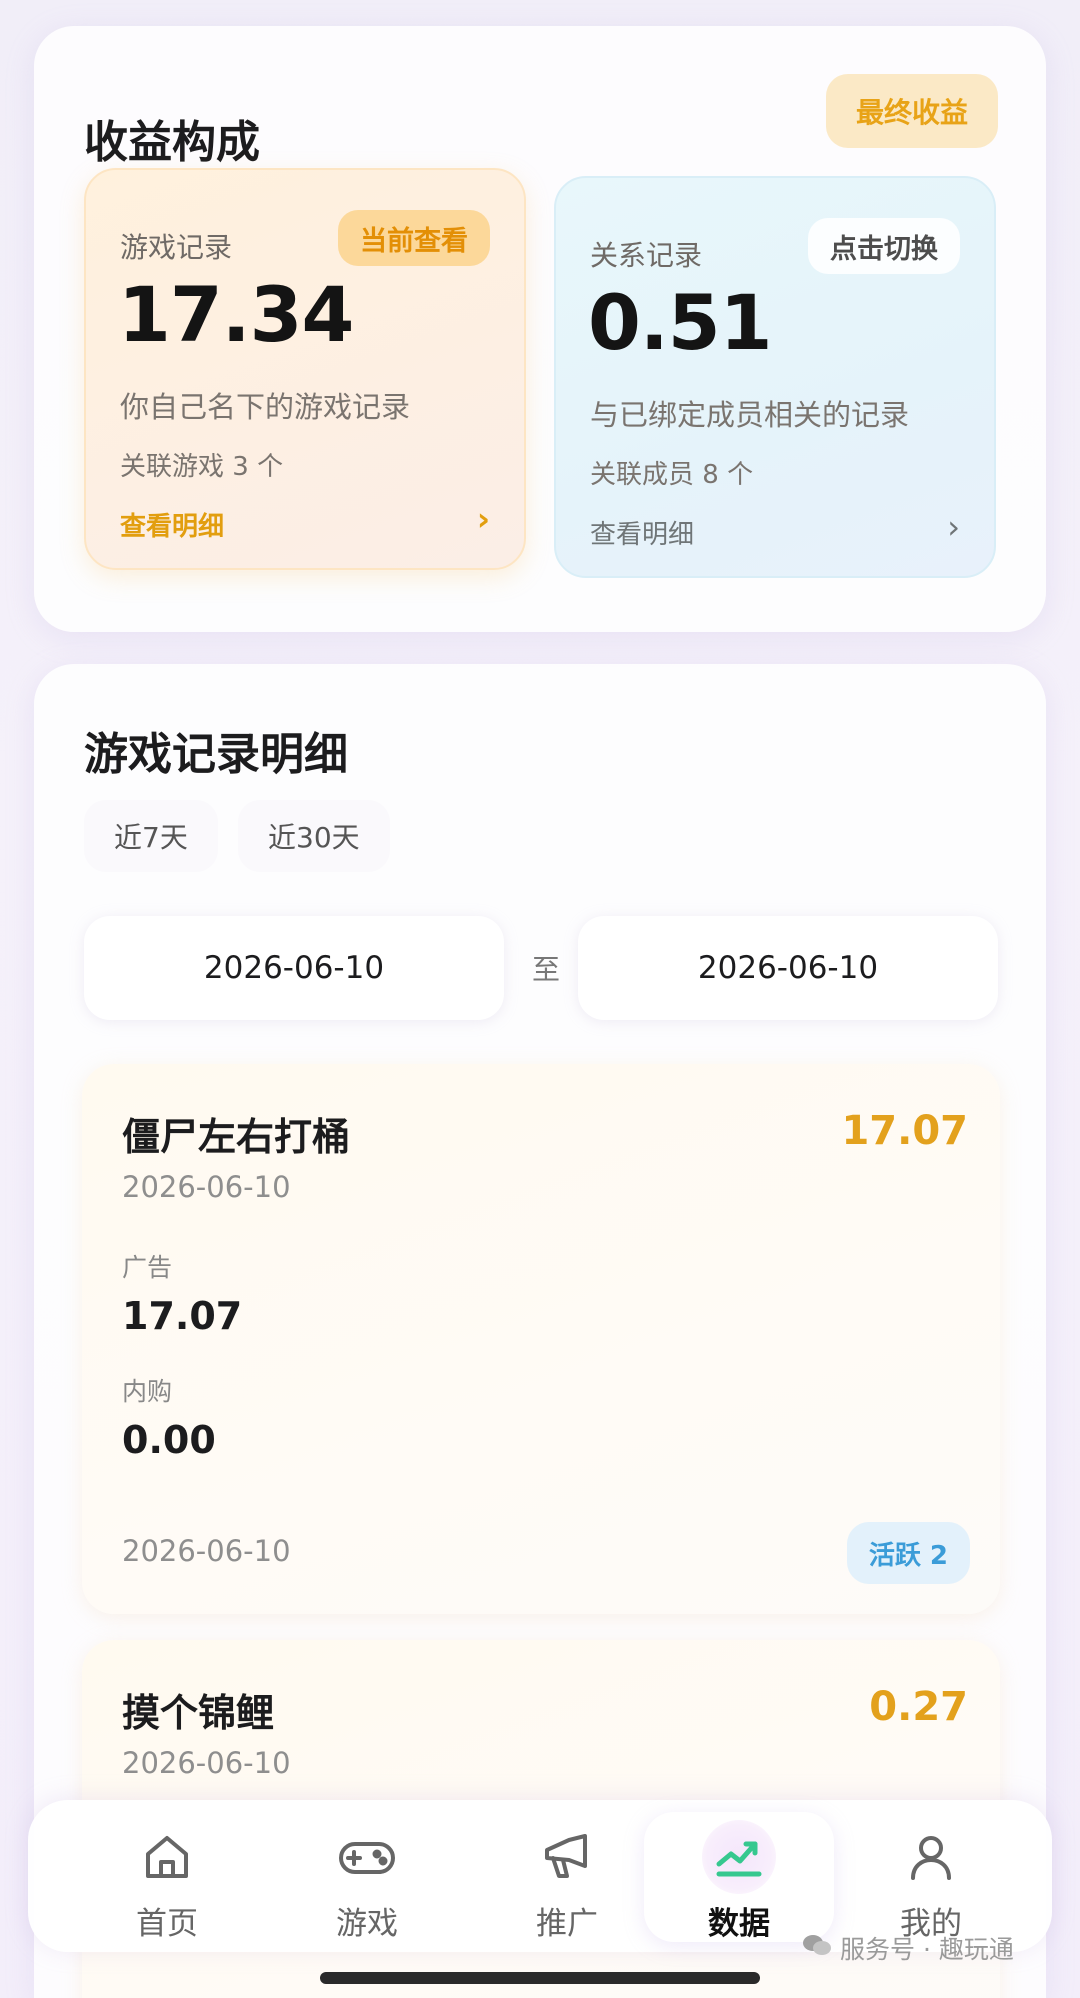 This screenshot has width=1080, height=1998. What do you see at coordinates (642, 532) in the screenshot?
I see `relation-view-detail-link: 查看明细` at bounding box center [642, 532].